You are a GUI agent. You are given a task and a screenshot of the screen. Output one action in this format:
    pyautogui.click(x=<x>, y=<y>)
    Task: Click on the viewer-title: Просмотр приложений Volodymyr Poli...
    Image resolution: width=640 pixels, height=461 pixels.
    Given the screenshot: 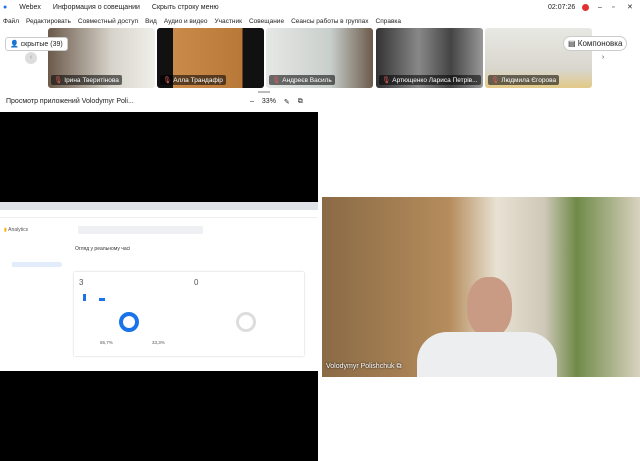 What is the action you would take?
    pyautogui.click(x=70, y=101)
    